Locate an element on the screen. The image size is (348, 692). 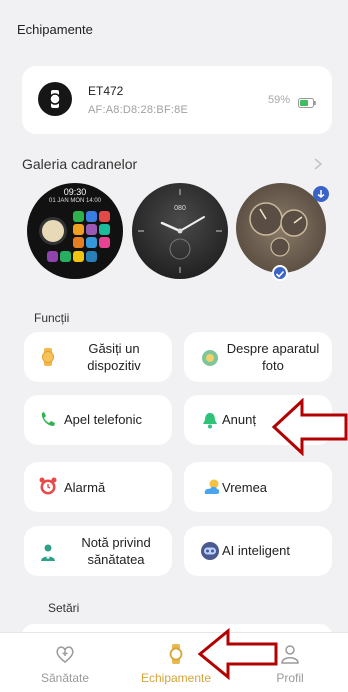
settings-title: Setări is located at coordinates (64, 608).